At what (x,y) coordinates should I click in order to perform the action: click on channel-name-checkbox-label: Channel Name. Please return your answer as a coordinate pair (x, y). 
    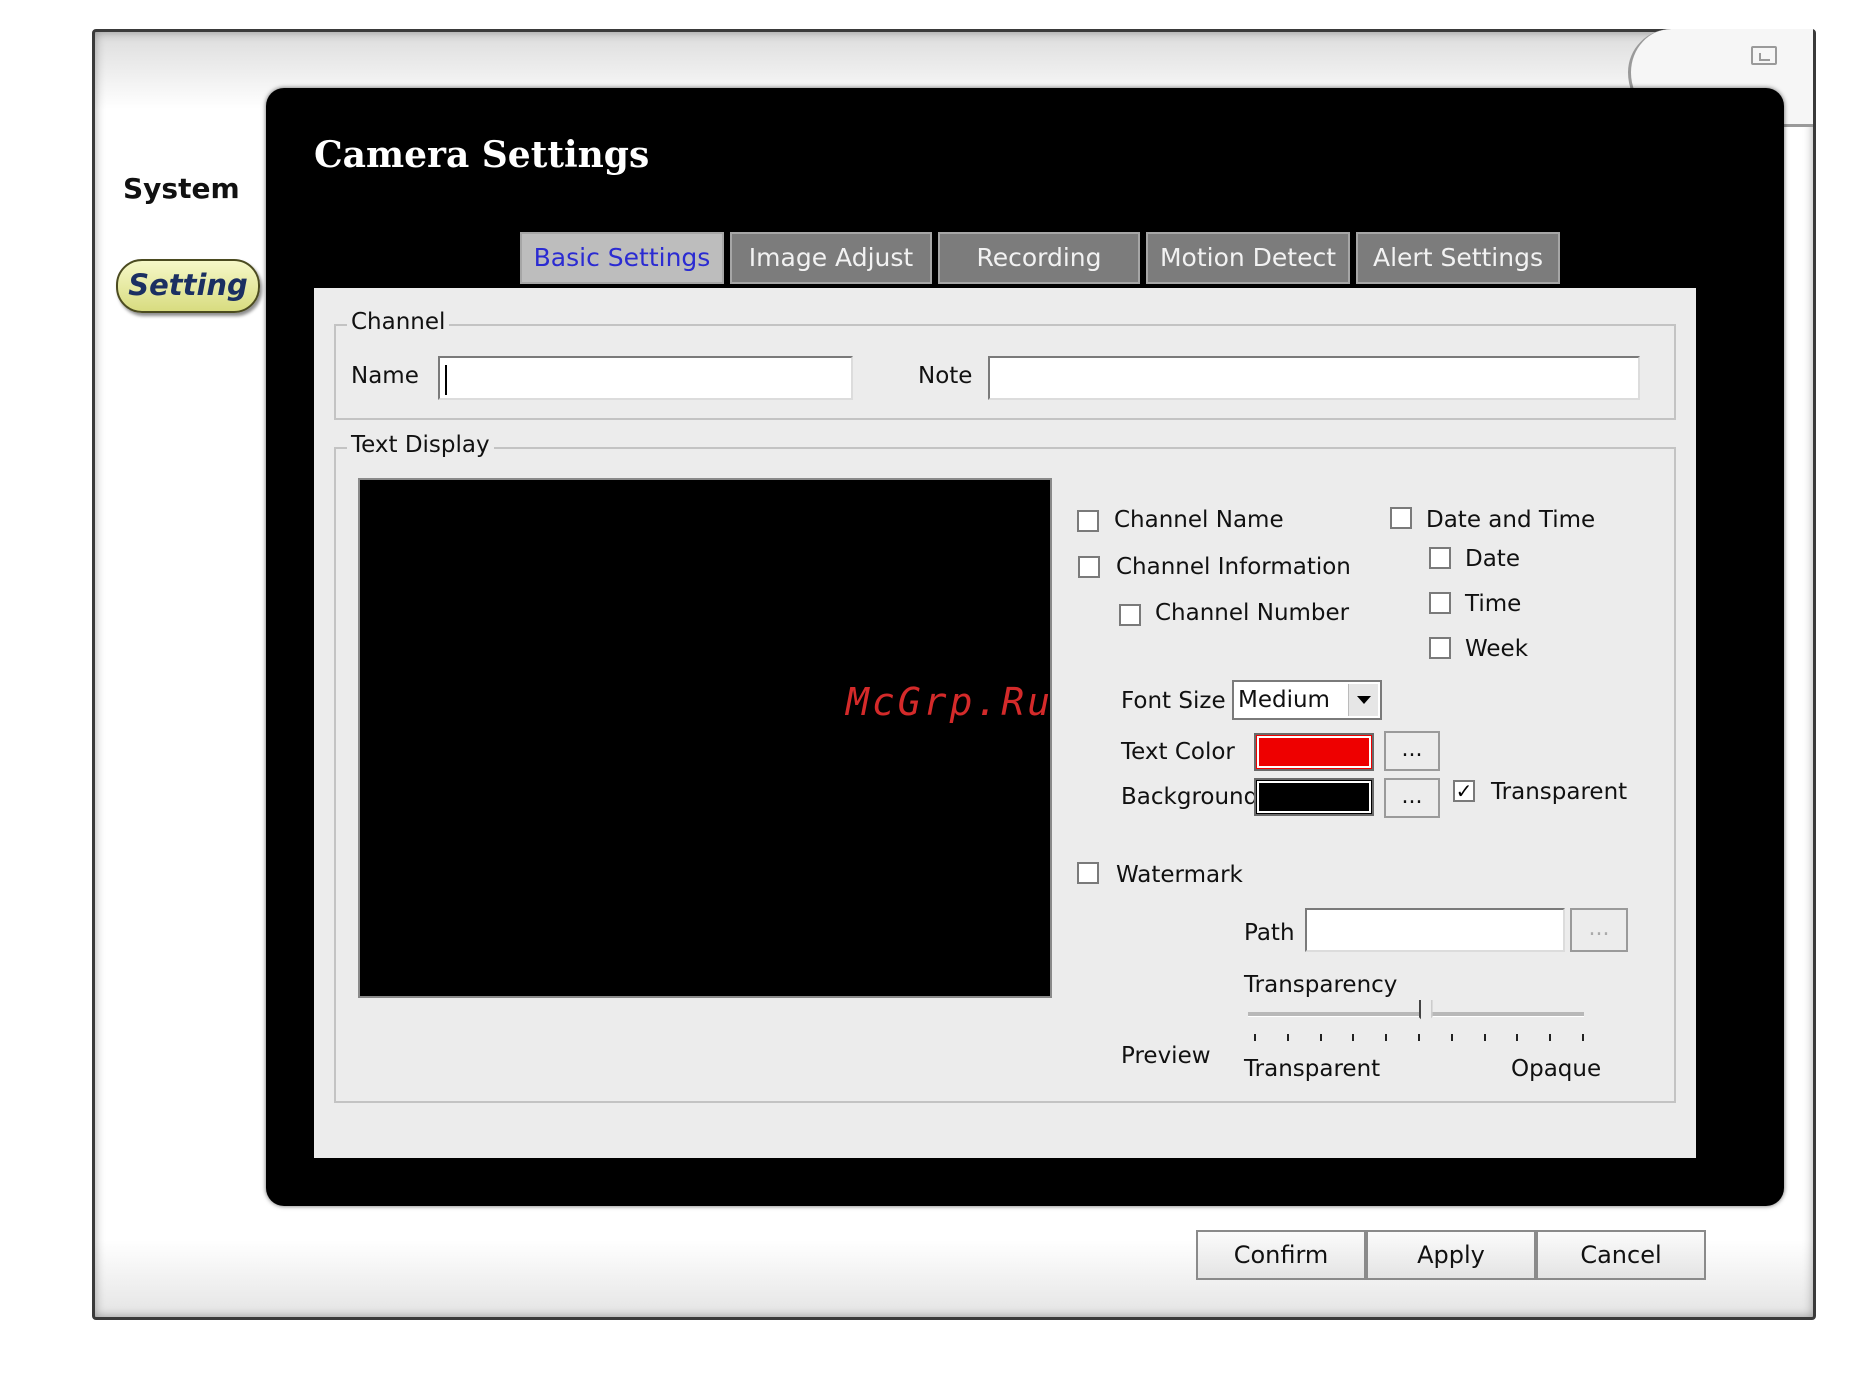
    Looking at the image, I should click on (1199, 520).